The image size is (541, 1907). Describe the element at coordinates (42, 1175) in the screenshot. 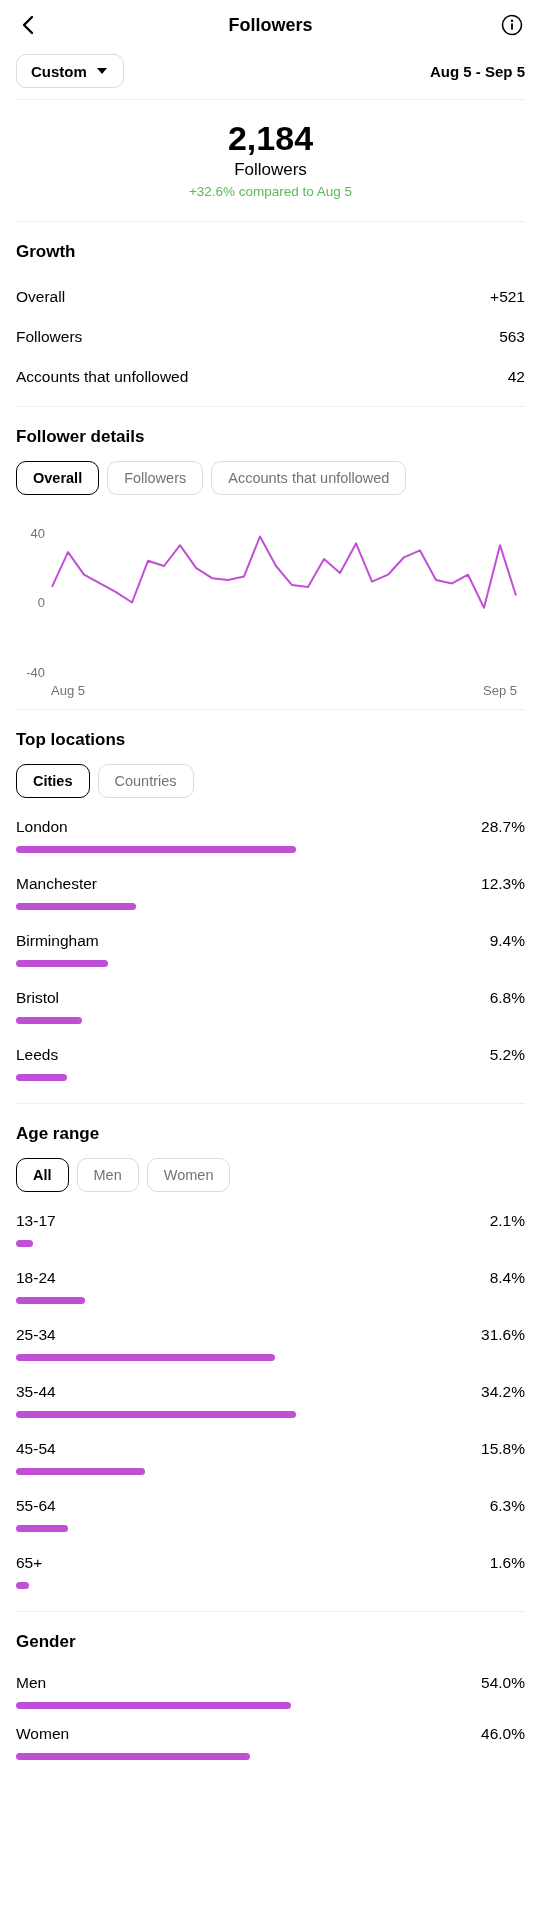

I see `filter-tab: All` at that location.